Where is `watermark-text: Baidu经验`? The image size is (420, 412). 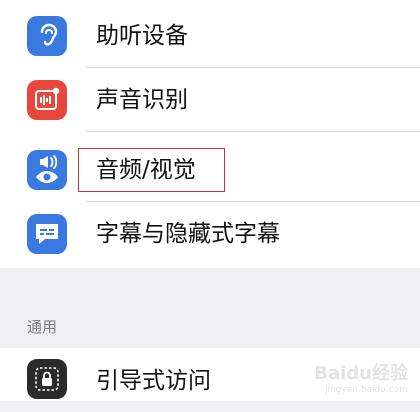 watermark-text: Baidu经验 is located at coordinates (361, 373).